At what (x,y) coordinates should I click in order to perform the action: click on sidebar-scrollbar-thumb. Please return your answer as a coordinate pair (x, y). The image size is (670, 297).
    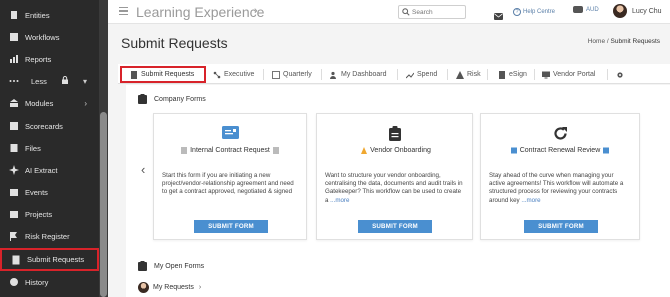
    Looking at the image, I should click on (103, 204).